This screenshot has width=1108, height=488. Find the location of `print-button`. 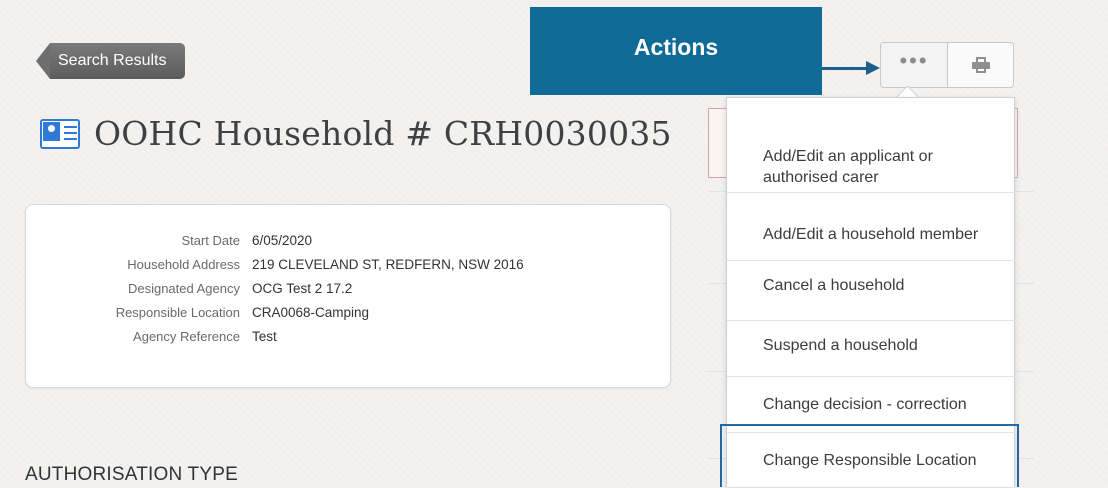

print-button is located at coordinates (980, 65).